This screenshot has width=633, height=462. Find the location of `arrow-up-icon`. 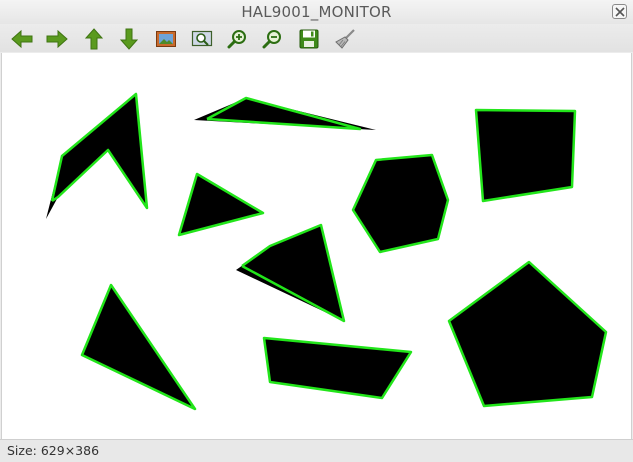

arrow-up-icon is located at coordinates (94, 39).